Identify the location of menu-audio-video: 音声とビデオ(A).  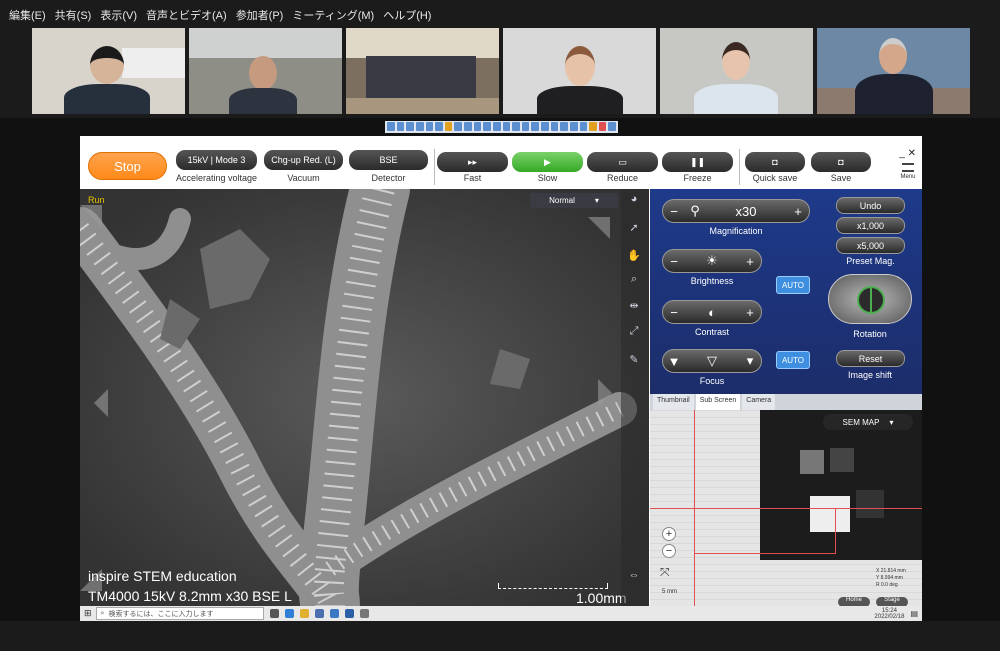
(186, 15).